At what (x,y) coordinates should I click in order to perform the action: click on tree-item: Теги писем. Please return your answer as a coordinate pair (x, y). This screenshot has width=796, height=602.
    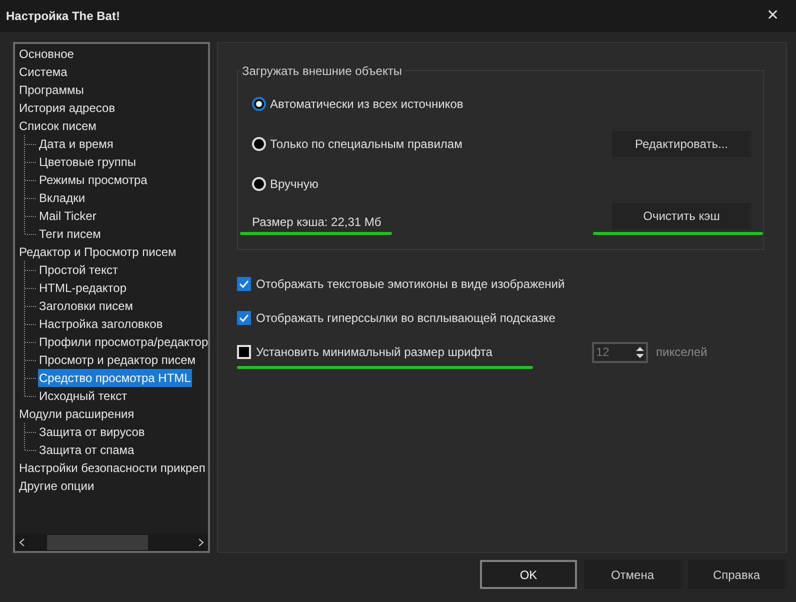
    Looking at the image, I should click on (70, 234).